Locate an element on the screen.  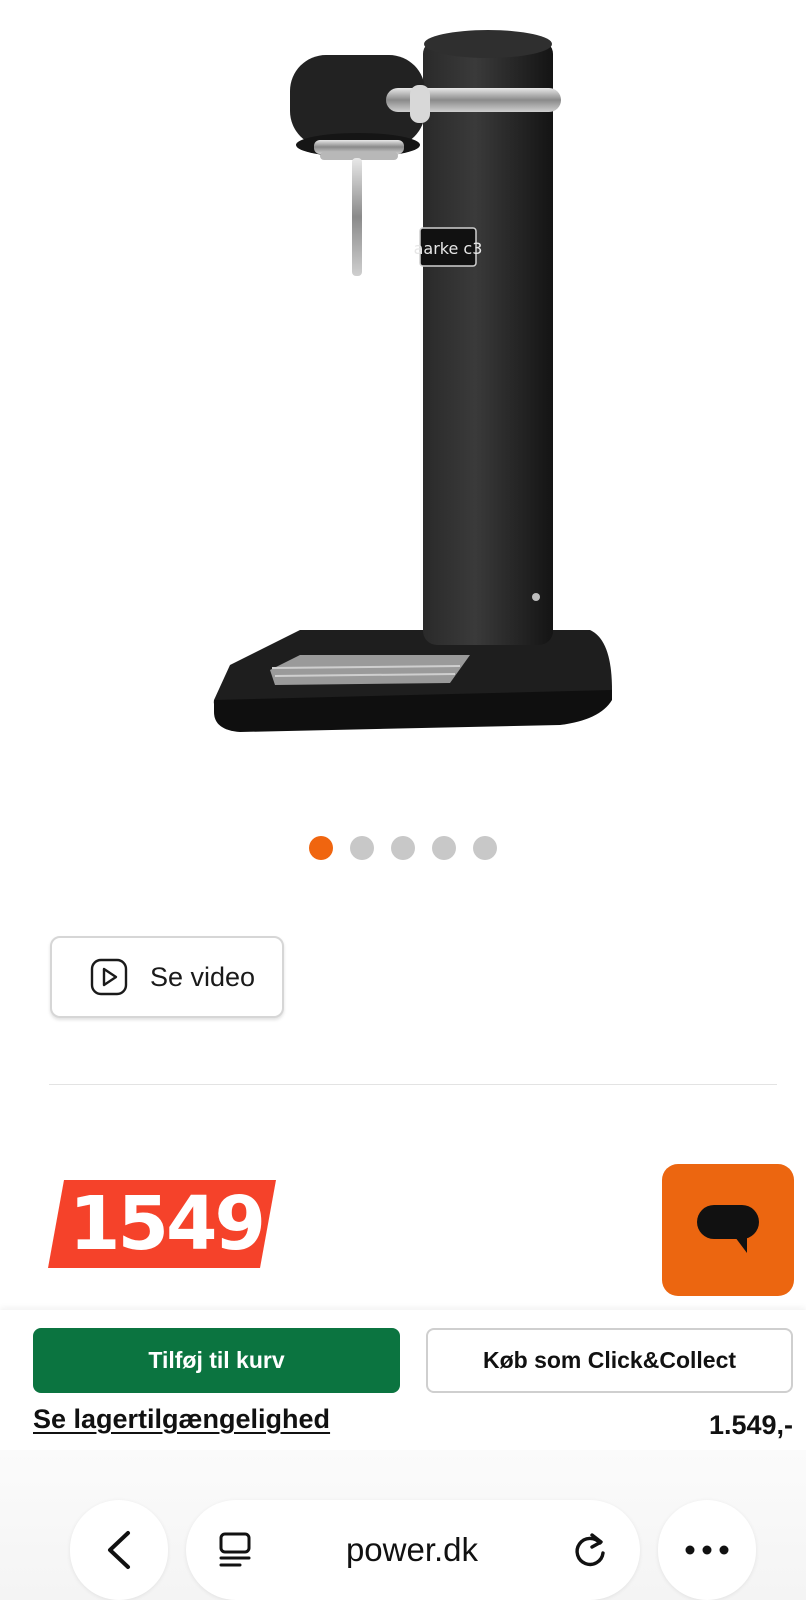
add-to-cart-button: Tilføj til kurv is located at coordinates (216, 1360).